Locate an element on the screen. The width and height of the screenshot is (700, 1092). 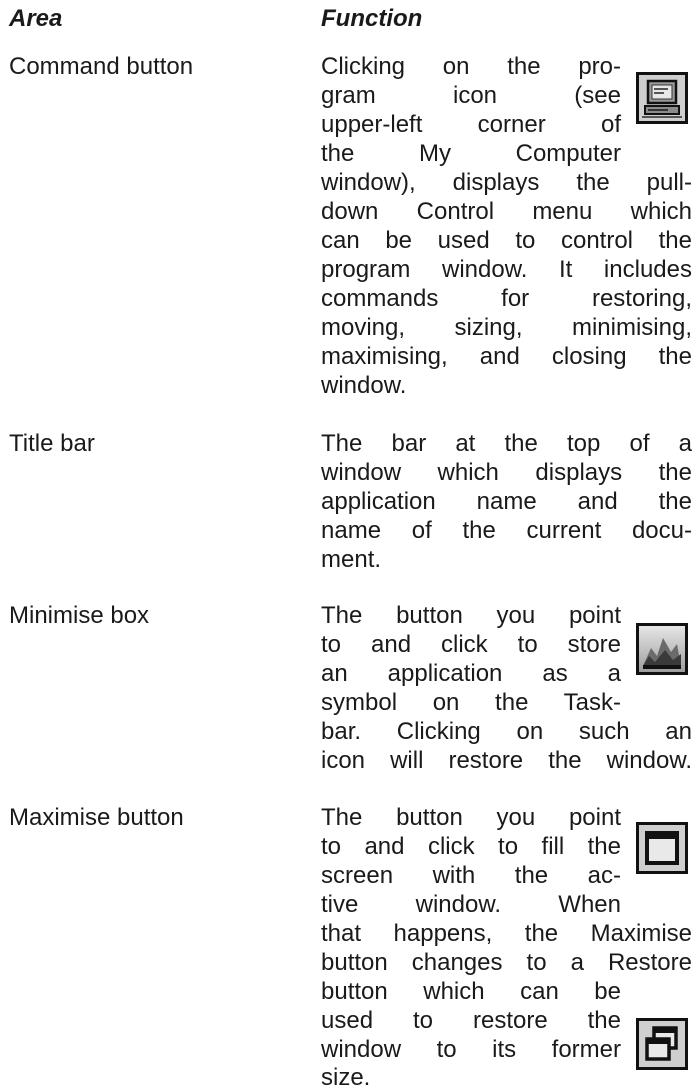
description-line: application name and the is located at coordinates (506, 501).